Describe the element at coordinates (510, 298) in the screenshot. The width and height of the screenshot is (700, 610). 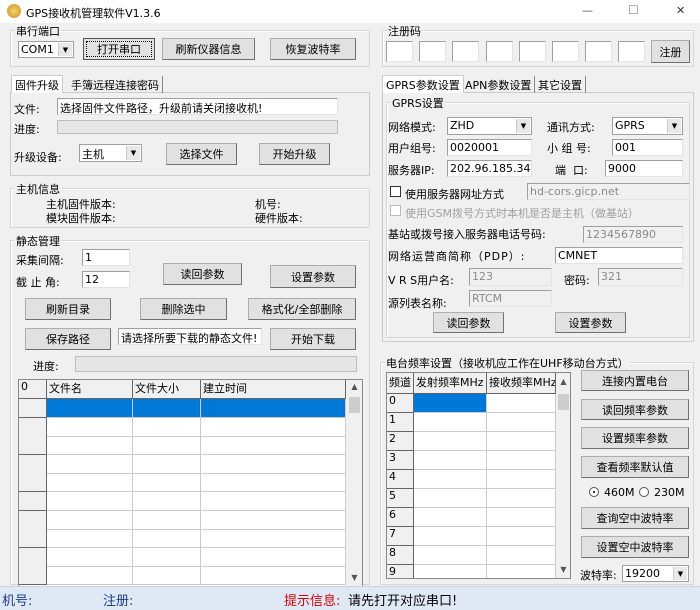
I see `source-input: RTCM` at that location.